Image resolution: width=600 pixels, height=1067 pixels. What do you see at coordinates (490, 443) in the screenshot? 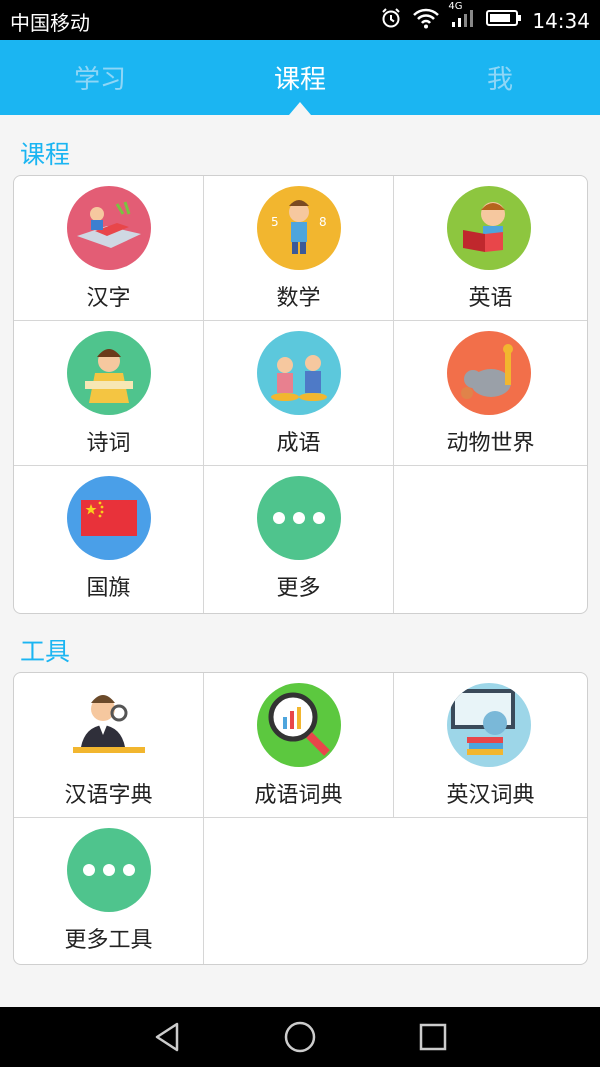
I see `course-label: 动物世界` at bounding box center [490, 443].